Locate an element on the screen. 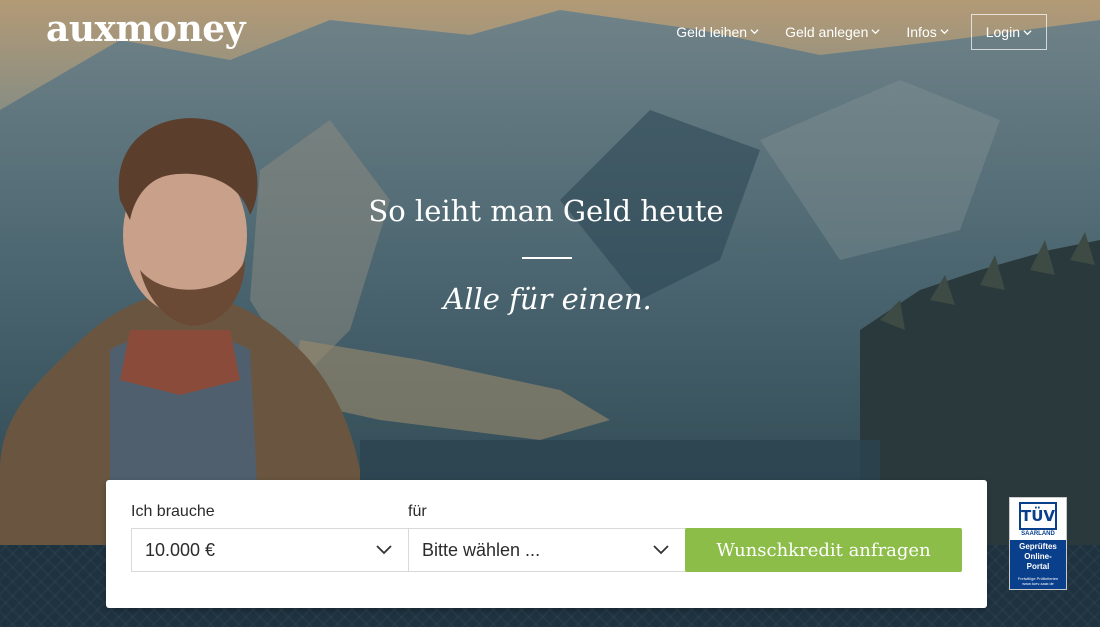 The width and height of the screenshot is (1100, 627). nav-label: Geld anlegen is located at coordinates (827, 32).